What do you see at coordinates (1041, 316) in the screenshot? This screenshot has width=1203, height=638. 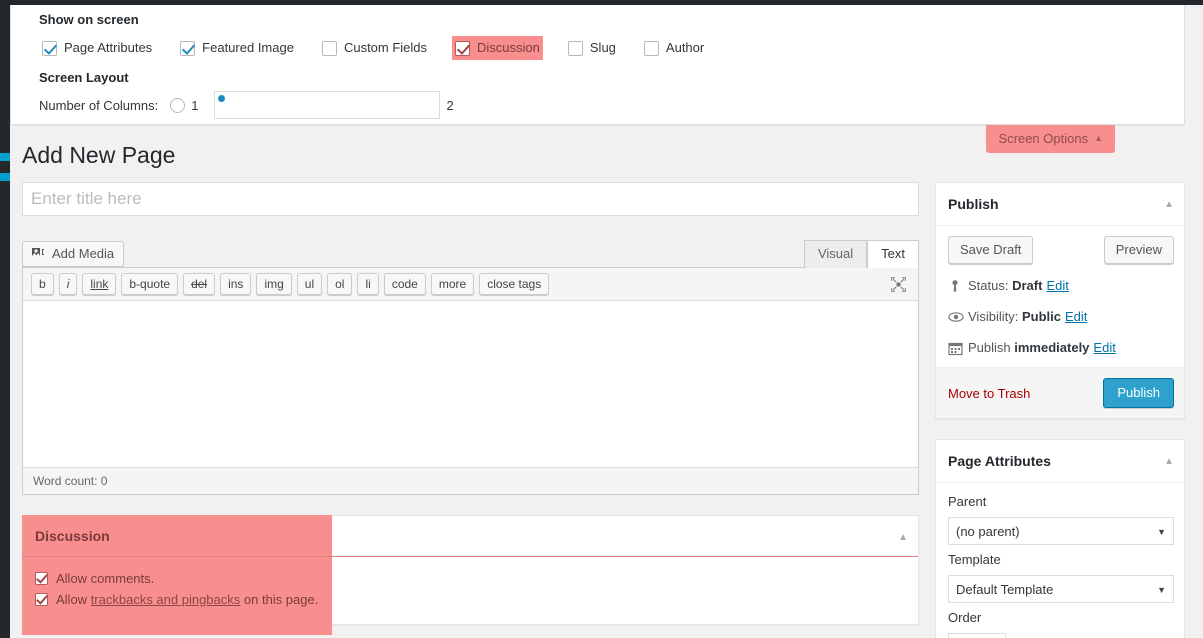 I see `visibility-value: Public` at bounding box center [1041, 316].